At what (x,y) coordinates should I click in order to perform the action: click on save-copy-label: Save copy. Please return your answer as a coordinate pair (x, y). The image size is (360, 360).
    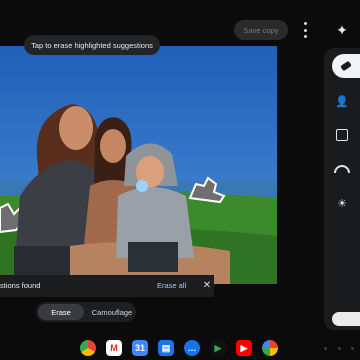
    Looking at the image, I should click on (261, 30).